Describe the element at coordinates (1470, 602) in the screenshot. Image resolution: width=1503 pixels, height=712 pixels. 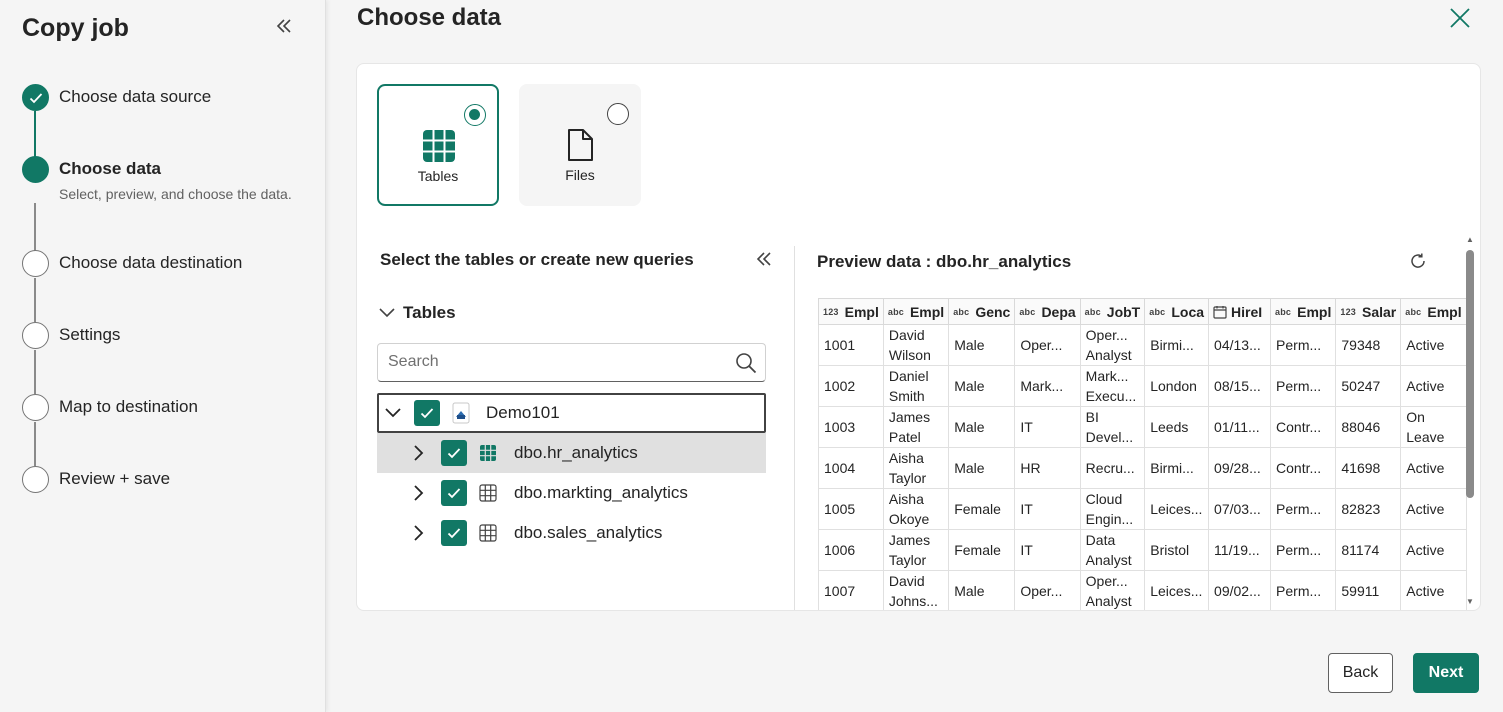
I see `scroll-down-arrow: ▼` at that location.